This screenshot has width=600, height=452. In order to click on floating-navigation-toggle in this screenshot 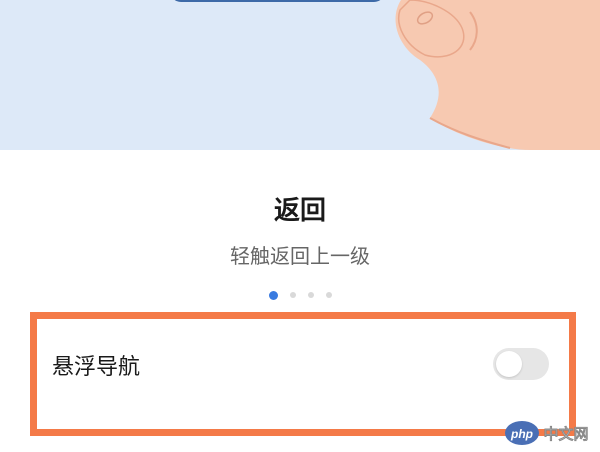, I will do `click(521, 364)`.